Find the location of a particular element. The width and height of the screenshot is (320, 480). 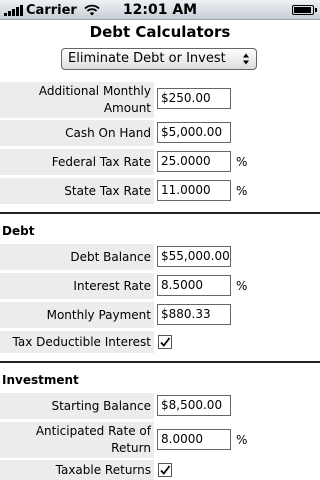

additional-monthly-row: Additional Monthly Amount $250.00 is located at coordinates (160, 100).